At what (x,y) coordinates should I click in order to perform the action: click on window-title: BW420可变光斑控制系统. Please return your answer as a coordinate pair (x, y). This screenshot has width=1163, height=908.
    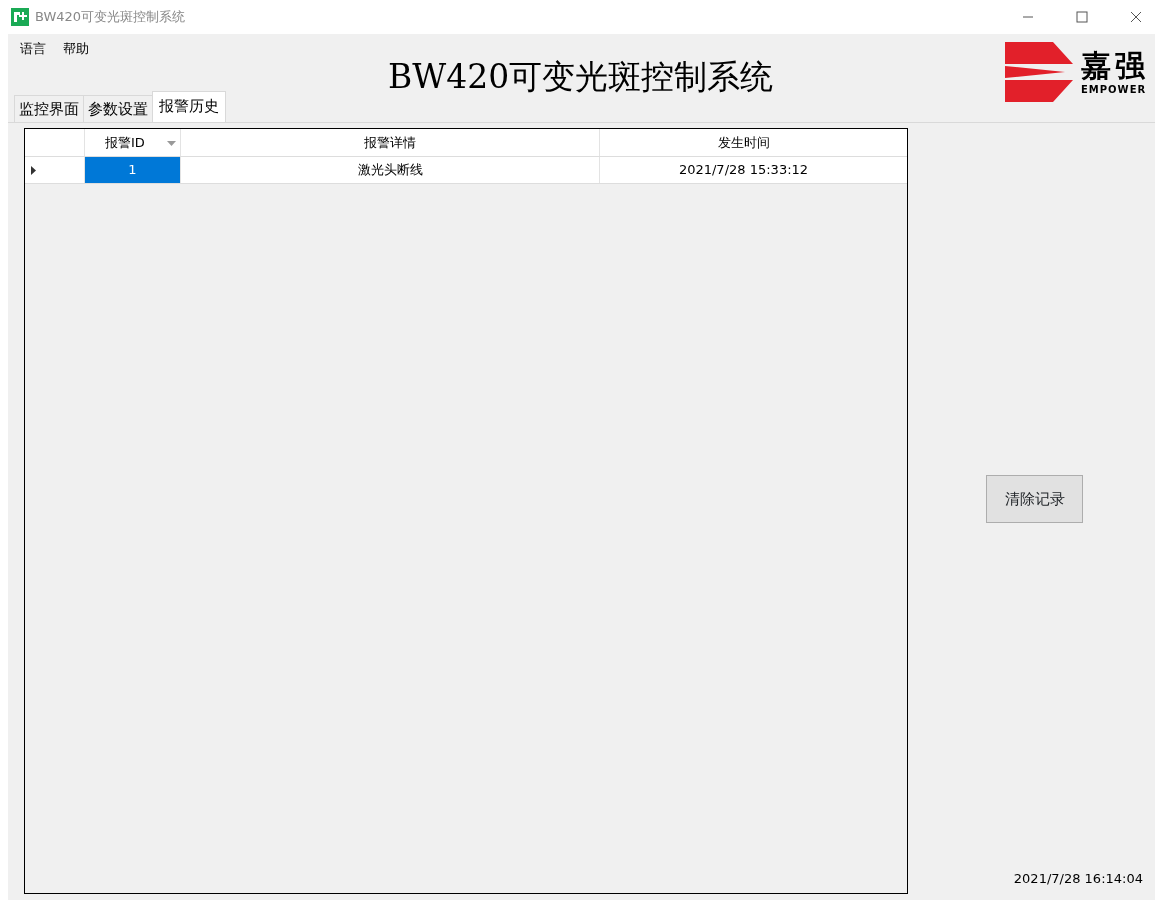
    Looking at the image, I should click on (110, 17).